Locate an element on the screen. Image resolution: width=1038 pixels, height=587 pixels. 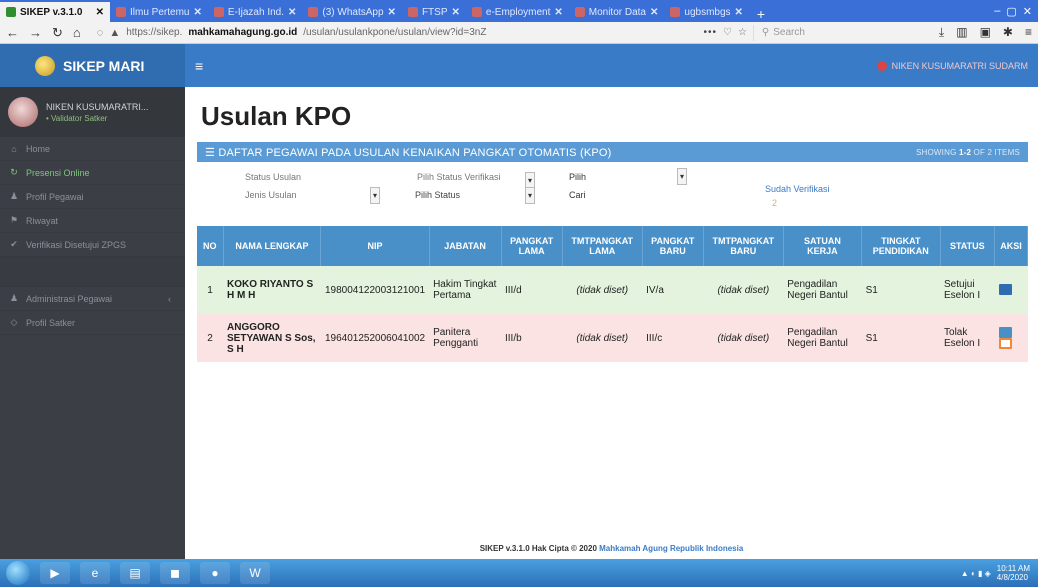
brand: SIKEP MARI is located at coordinates (92, 65).